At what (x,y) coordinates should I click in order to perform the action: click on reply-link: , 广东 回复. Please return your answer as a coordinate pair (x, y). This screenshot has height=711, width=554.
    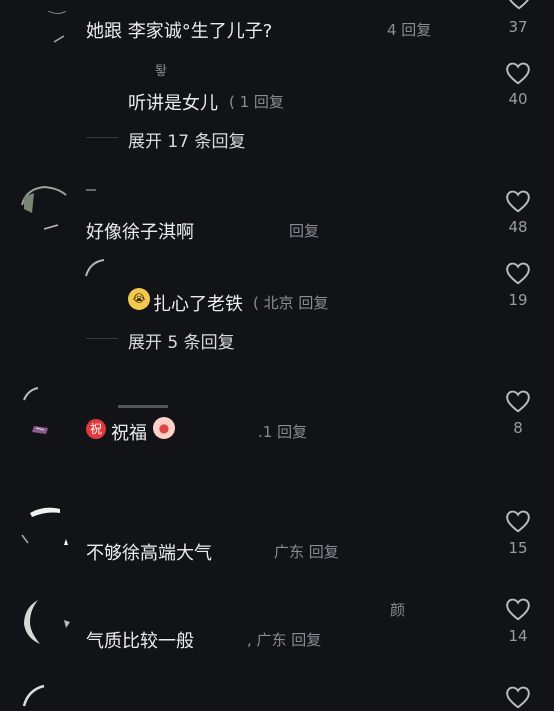
    Looking at the image, I should click on (284, 639).